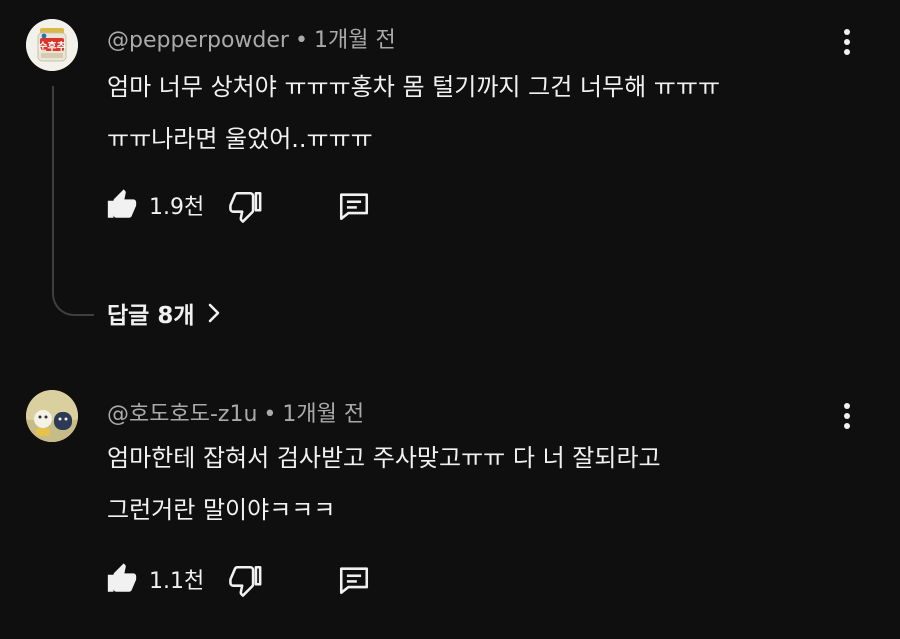  Describe the element at coordinates (213, 313) in the screenshot. I see `chevron-right-icon` at that location.